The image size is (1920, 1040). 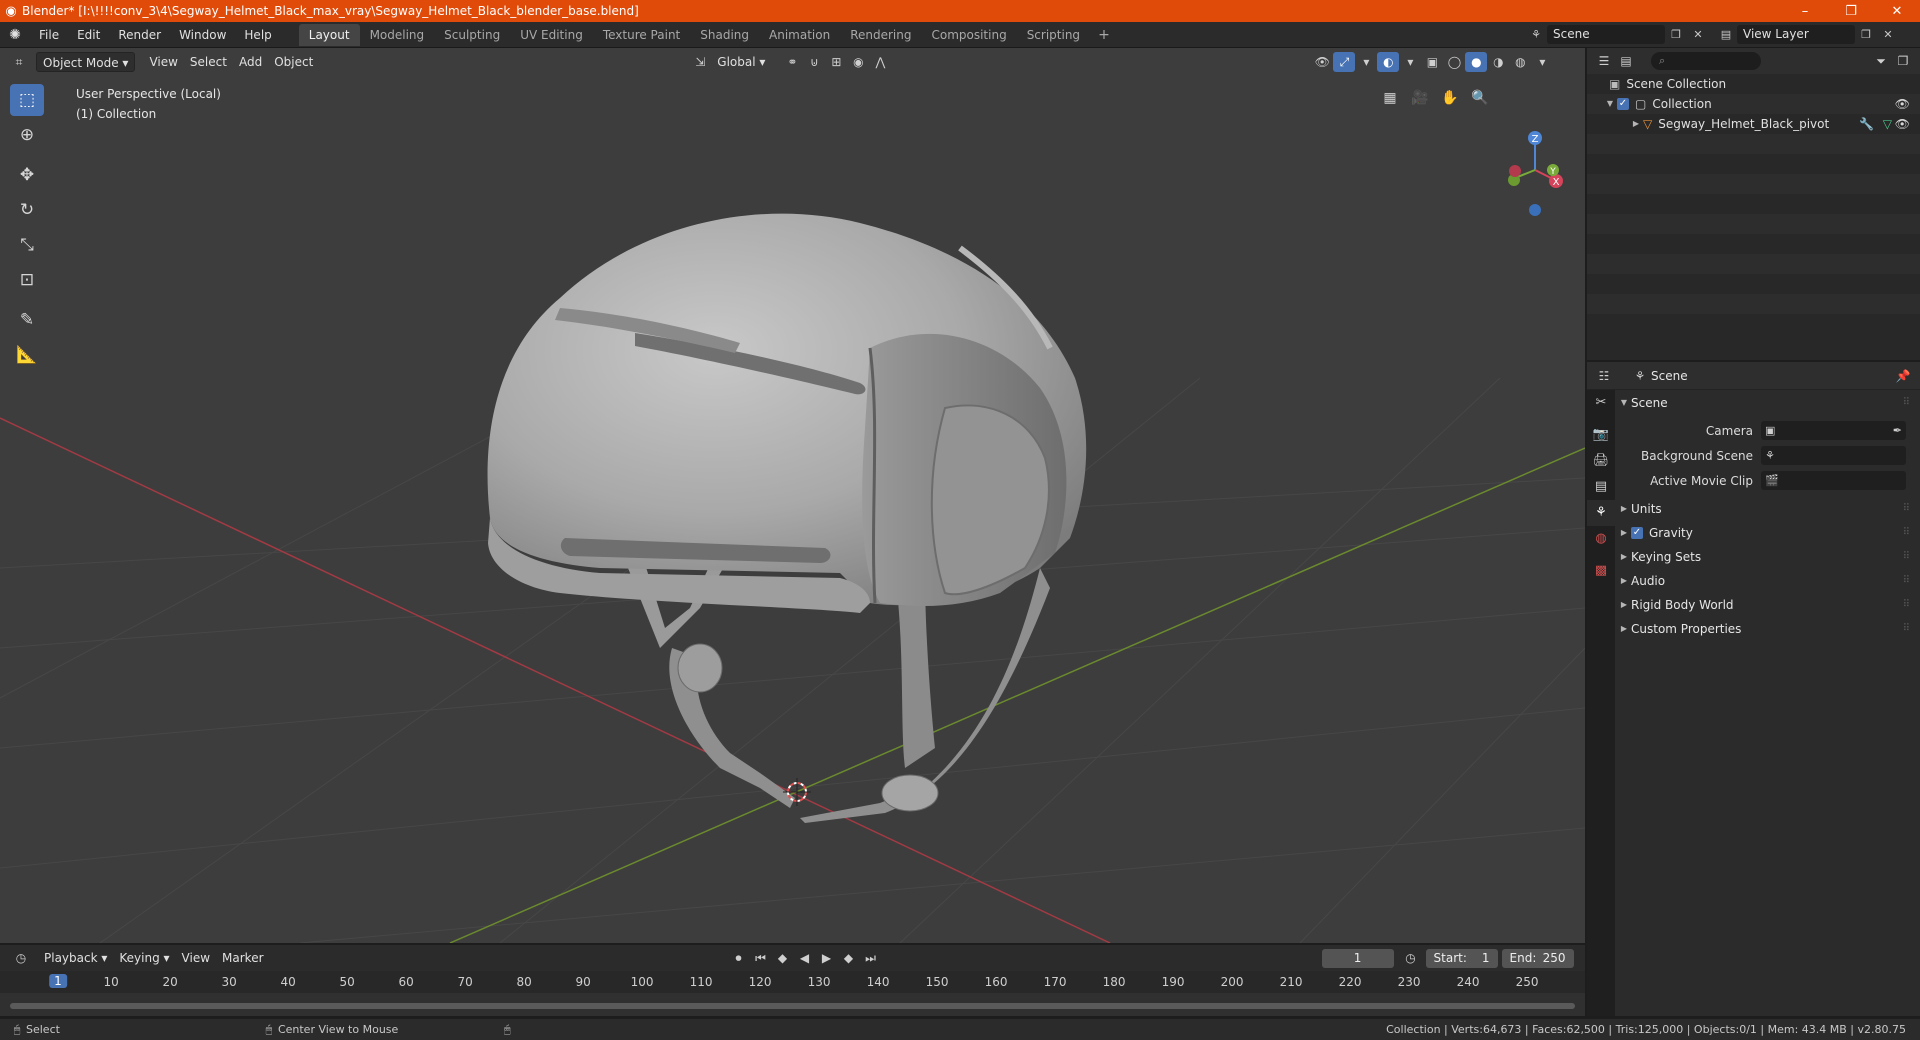 What do you see at coordinates (1390, 98) in the screenshot?
I see `toggle-grid-view-icon: ▦` at bounding box center [1390, 98].